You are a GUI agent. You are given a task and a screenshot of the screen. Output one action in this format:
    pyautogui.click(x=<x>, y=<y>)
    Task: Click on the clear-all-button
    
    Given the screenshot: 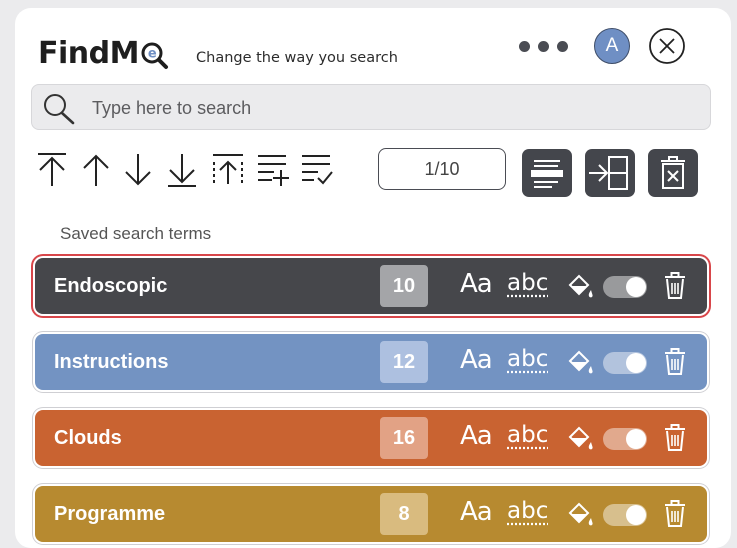 What is the action you would take?
    pyautogui.click(x=673, y=173)
    